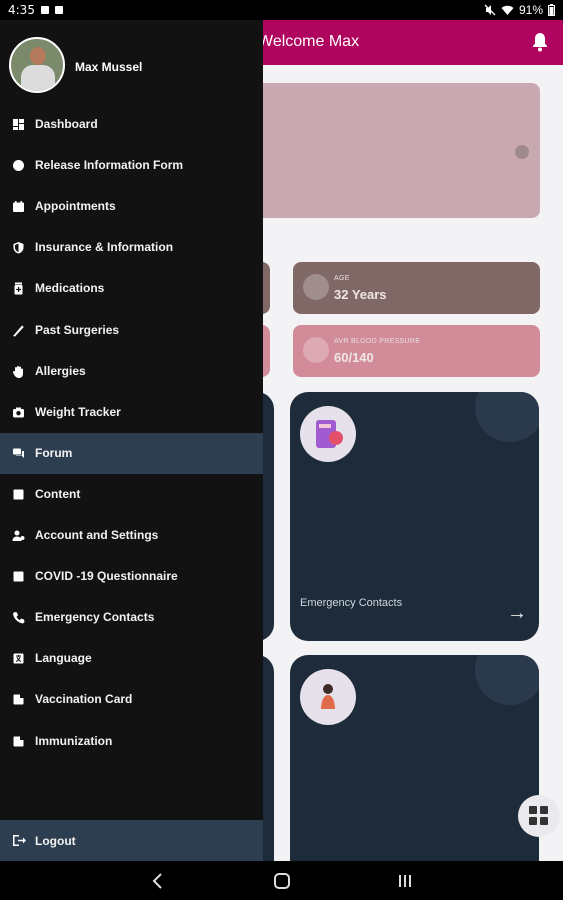  What do you see at coordinates (131, 453) in the screenshot?
I see `menu-item-forum: Forum` at bounding box center [131, 453].